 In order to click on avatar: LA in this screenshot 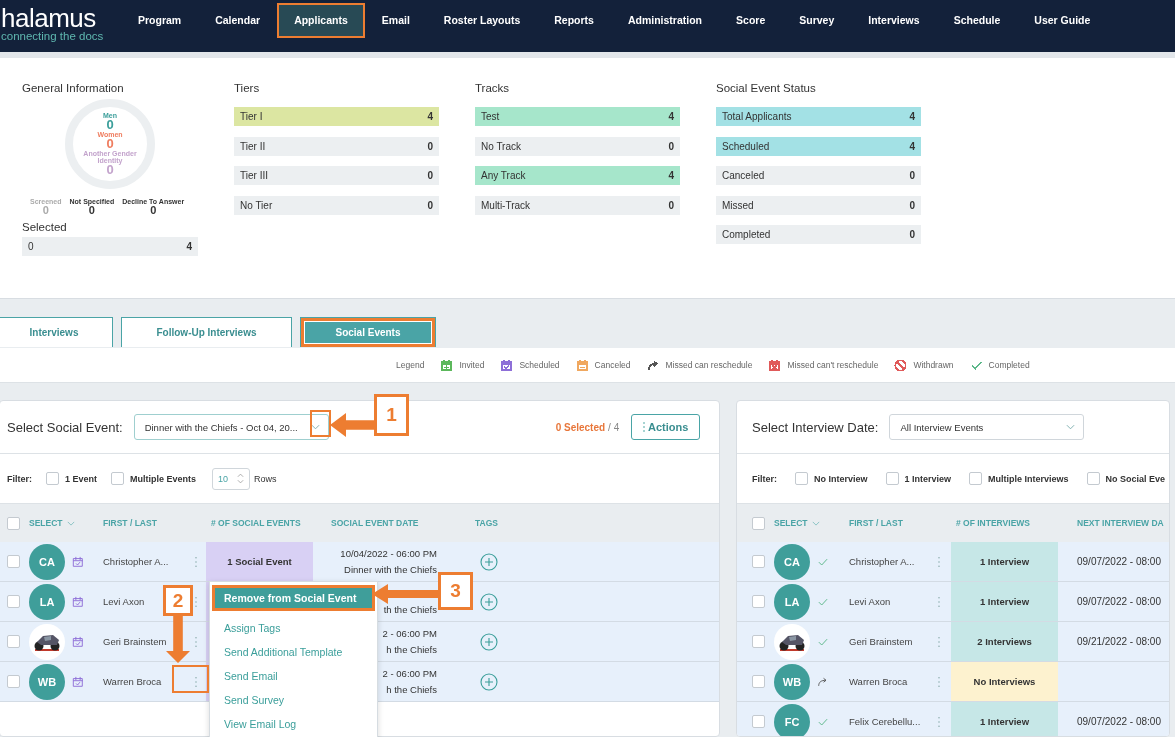, I will do `click(792, 601)`.